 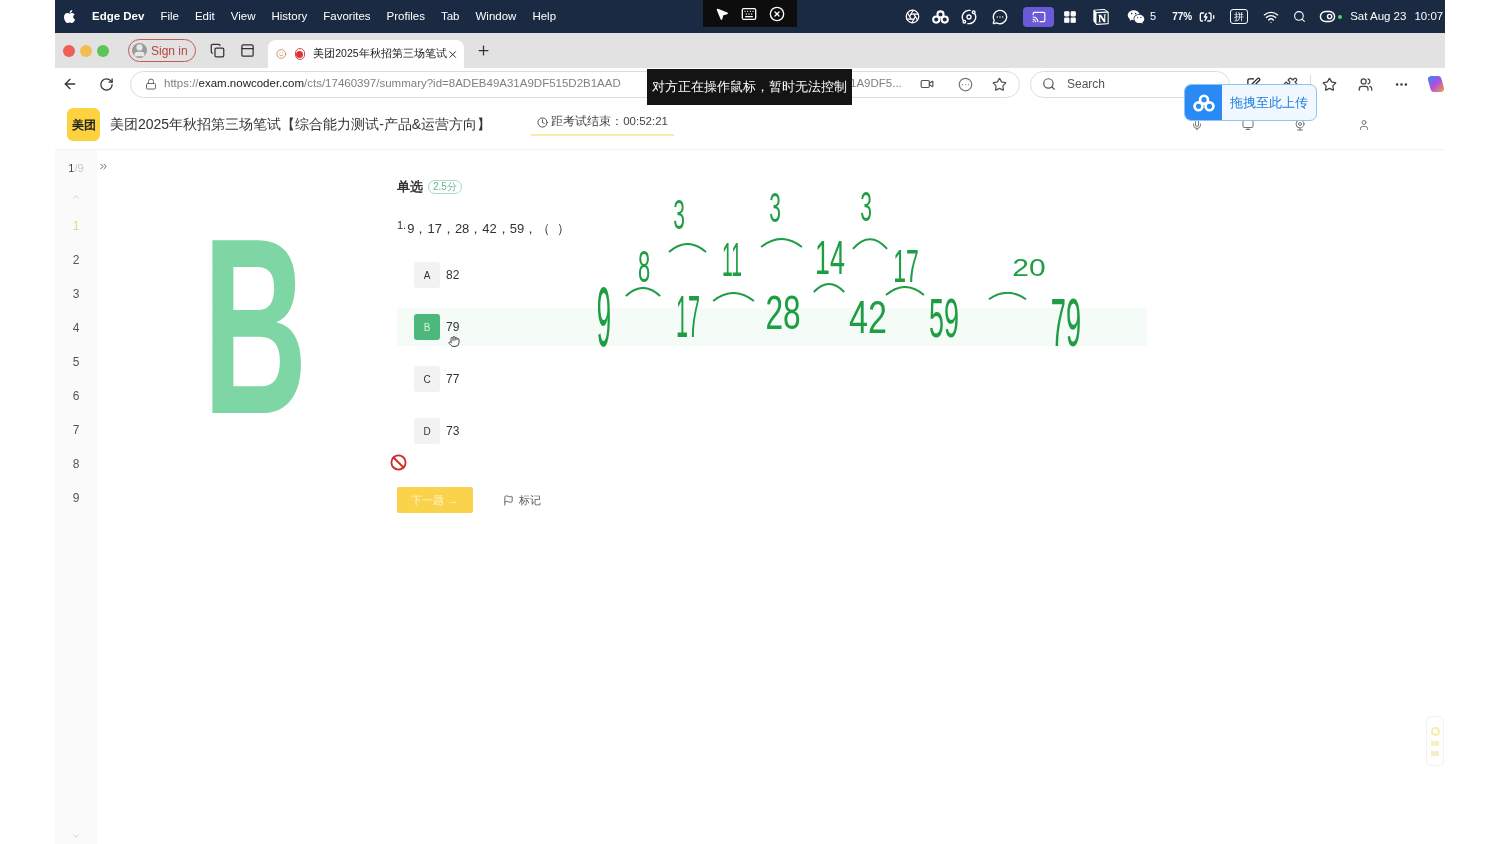 What do you see at coordinates (301, 124) in the screenshot?
I see `exam-title: 美团2025年秋招第三场笔试【综合能力测试-产品&运营方向】` at bounding box center [301, 124].